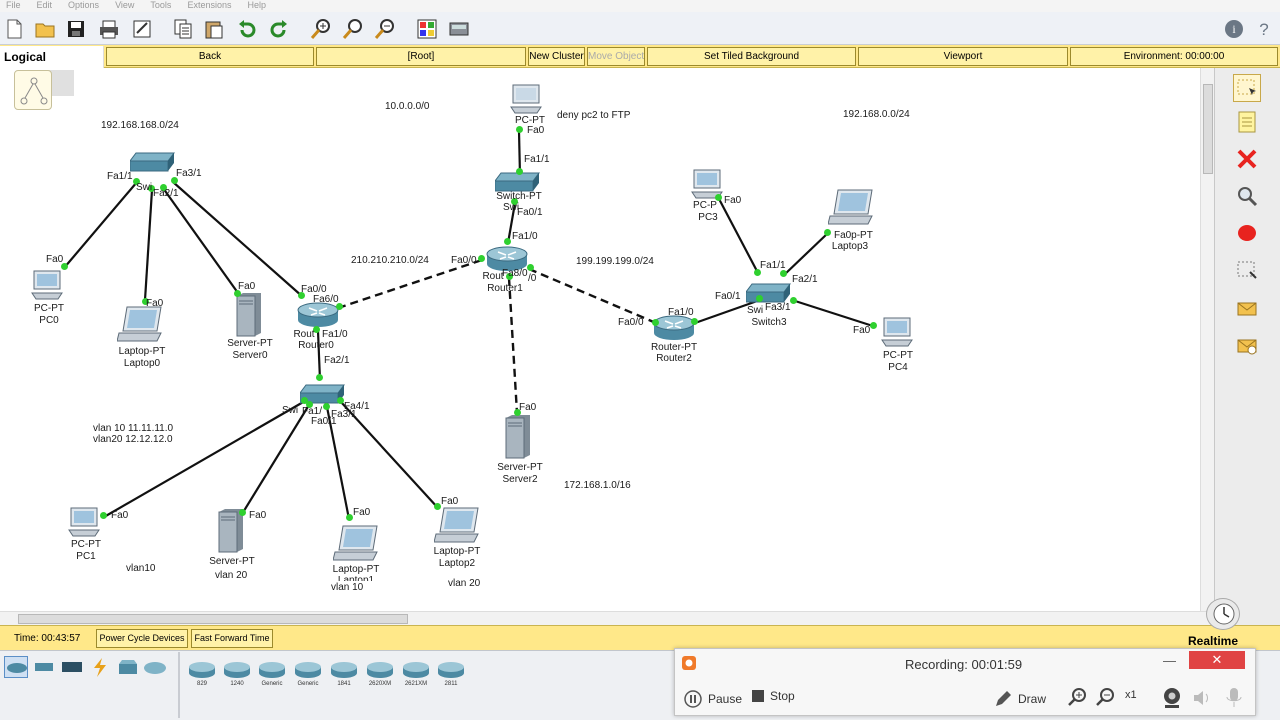 This screenshot has width=1280, height=720. Describe the element at coordinates (214, 29) in the screenshot. I see `paste-icon` at that location.